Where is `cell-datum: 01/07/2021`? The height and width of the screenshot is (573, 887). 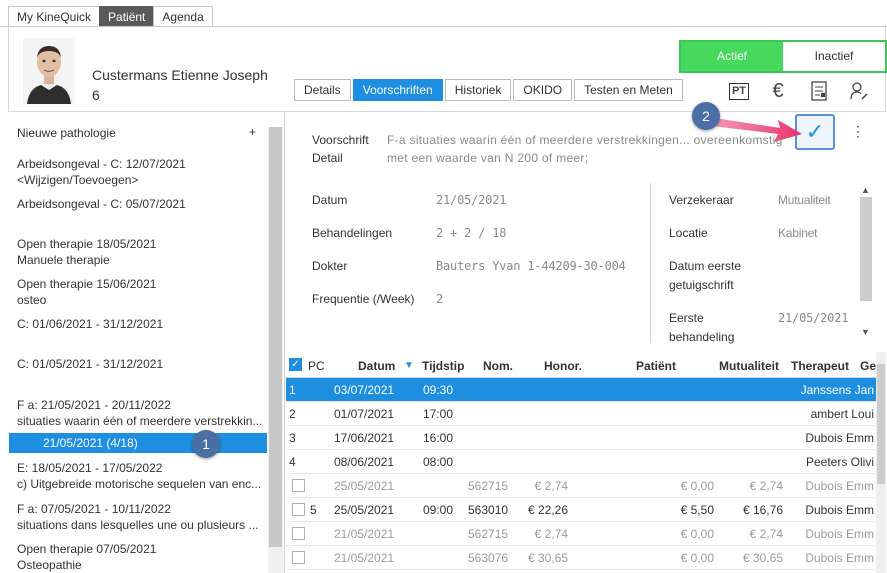 cell-datum: 01/07/2021 is located at coordinates (364, 414).